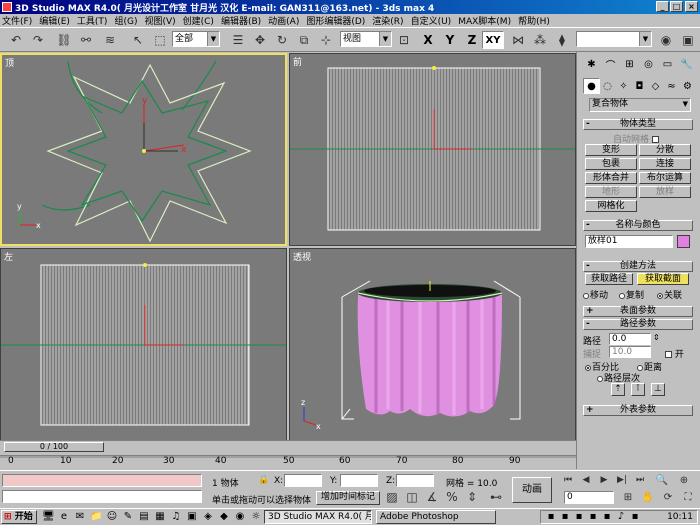 The height and width of the screenshot is (525, 700). What do you see at coordinates (668, 497) in the screenshot?
I see `arc-rotate-icon: ⟳` at bounding box center [668, 497].